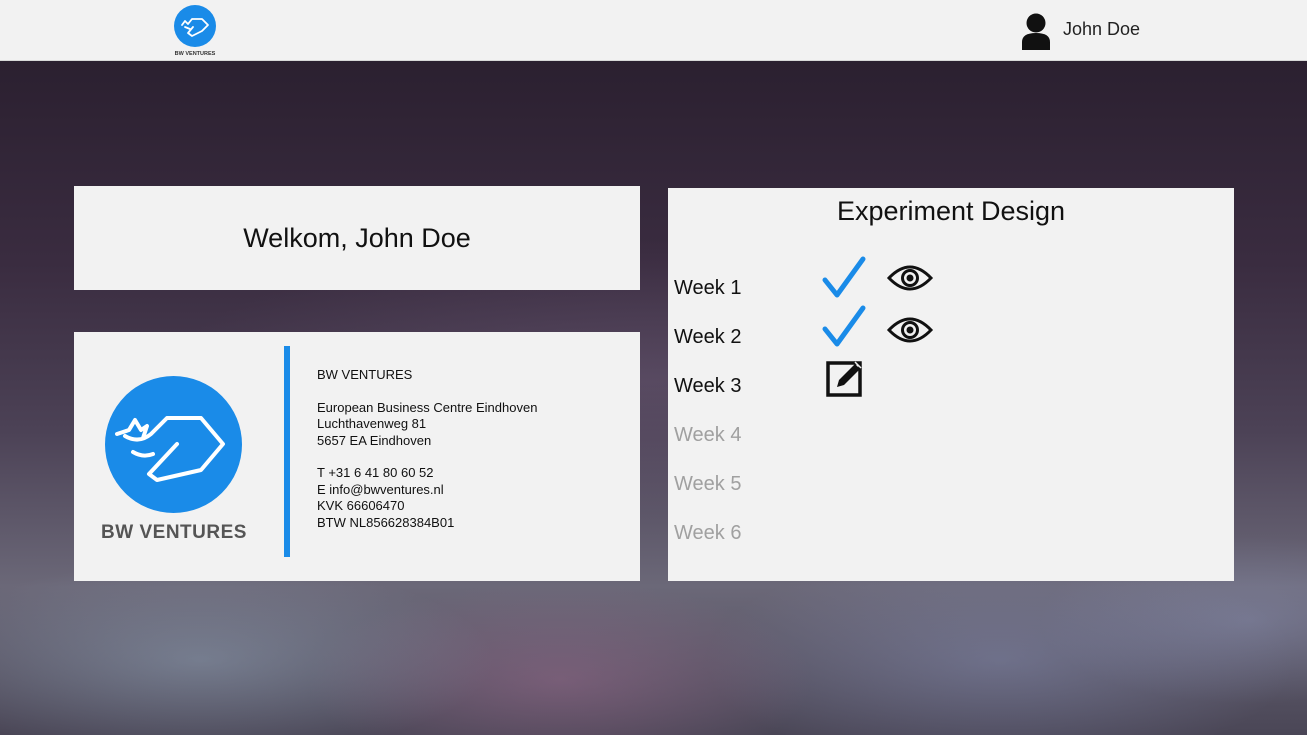 The height and width of the screenshot is (735, 1307). Describe the element at coordinates (1036, 31) in the screenshot. I see `user-icon` at that location.